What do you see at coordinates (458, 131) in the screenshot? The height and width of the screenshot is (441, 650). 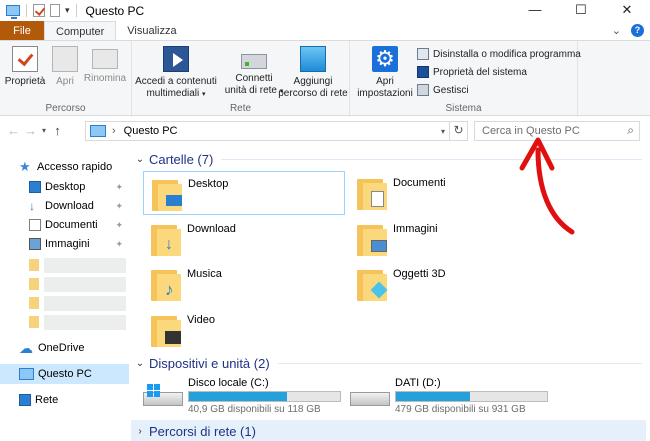 I see `refresh-icon: ↻` at bounding box center [458, 131].